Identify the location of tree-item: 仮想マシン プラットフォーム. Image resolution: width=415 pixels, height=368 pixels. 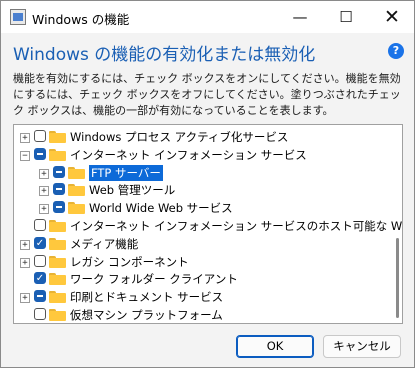
(200, 315).